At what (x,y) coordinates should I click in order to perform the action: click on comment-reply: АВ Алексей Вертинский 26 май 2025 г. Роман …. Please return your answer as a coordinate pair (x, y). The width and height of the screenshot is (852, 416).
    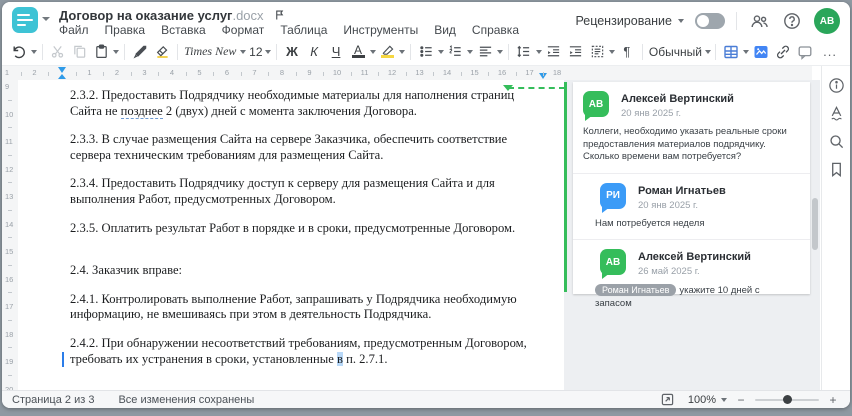
    Looking at the image, I should click on (691, 275).